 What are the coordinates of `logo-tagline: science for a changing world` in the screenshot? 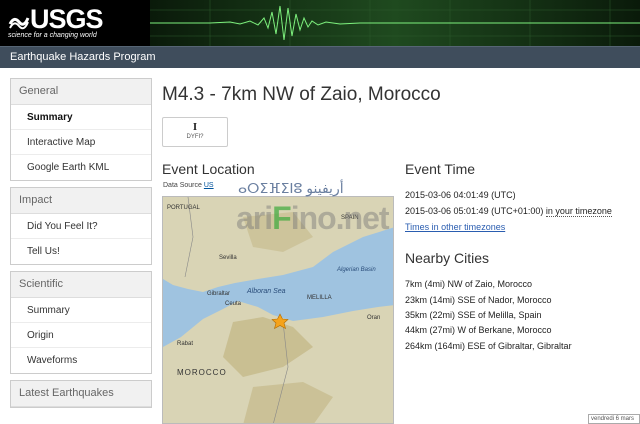 It's located at (52, 35).